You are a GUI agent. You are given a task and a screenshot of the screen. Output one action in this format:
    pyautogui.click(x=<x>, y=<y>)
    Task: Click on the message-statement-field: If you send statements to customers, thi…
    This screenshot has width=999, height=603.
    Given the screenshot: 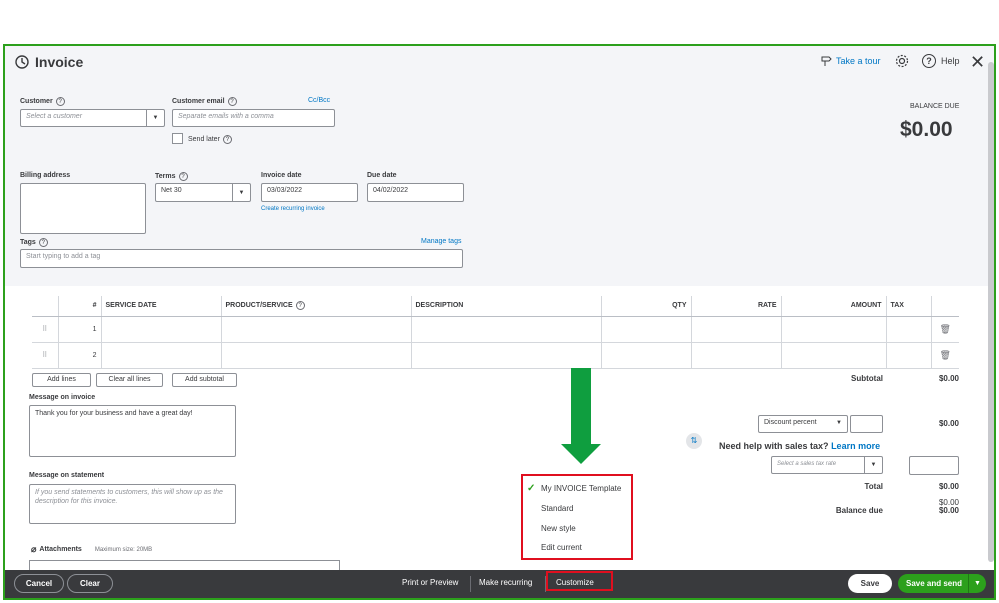 What is the action you would take?
    pyautogui.click(x=132, y=504)
    